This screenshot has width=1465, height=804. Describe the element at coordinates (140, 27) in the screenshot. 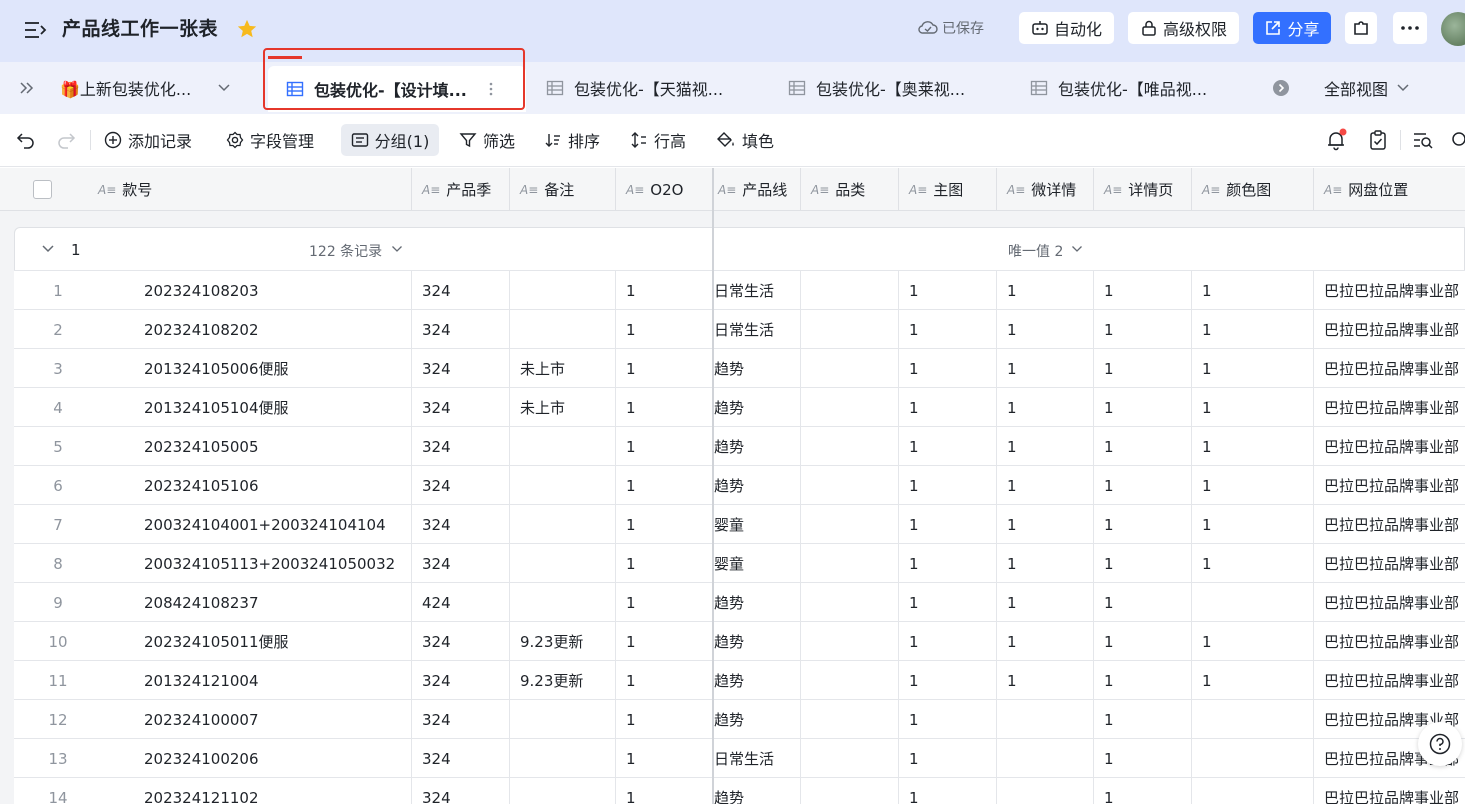

I see `document-title: 产品线工作一张表` at that location.